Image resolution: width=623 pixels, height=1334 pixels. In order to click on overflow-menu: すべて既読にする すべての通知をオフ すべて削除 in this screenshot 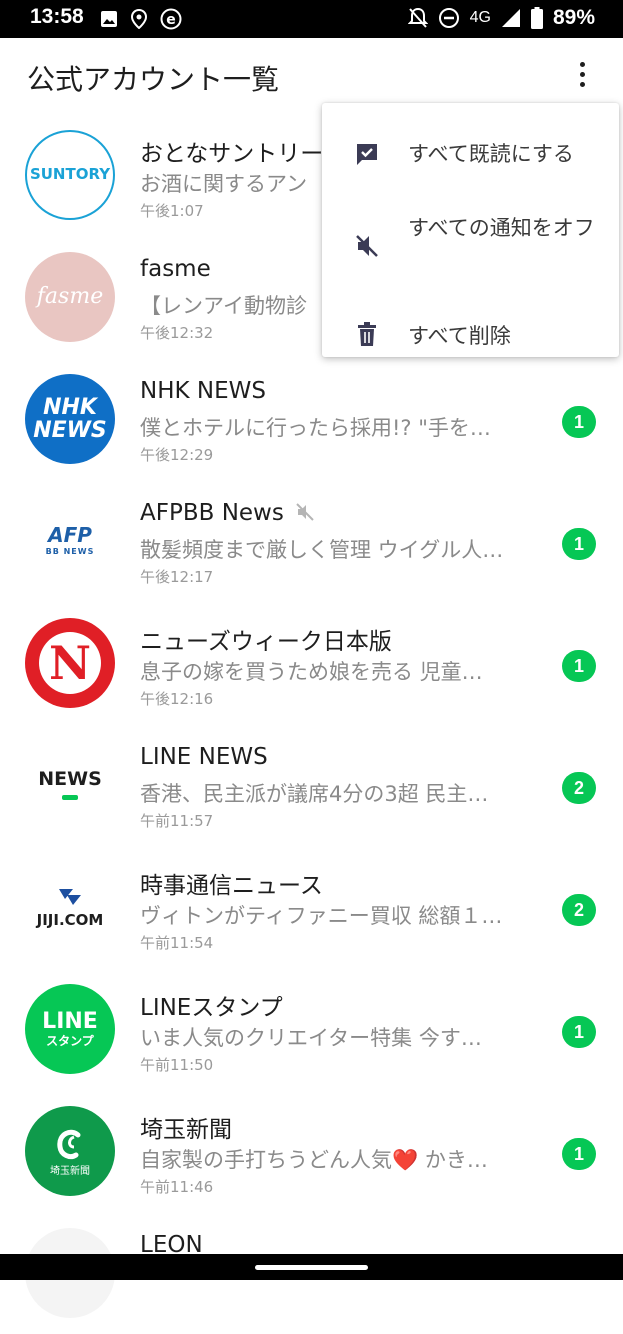, I will do `click(470, 230)`.